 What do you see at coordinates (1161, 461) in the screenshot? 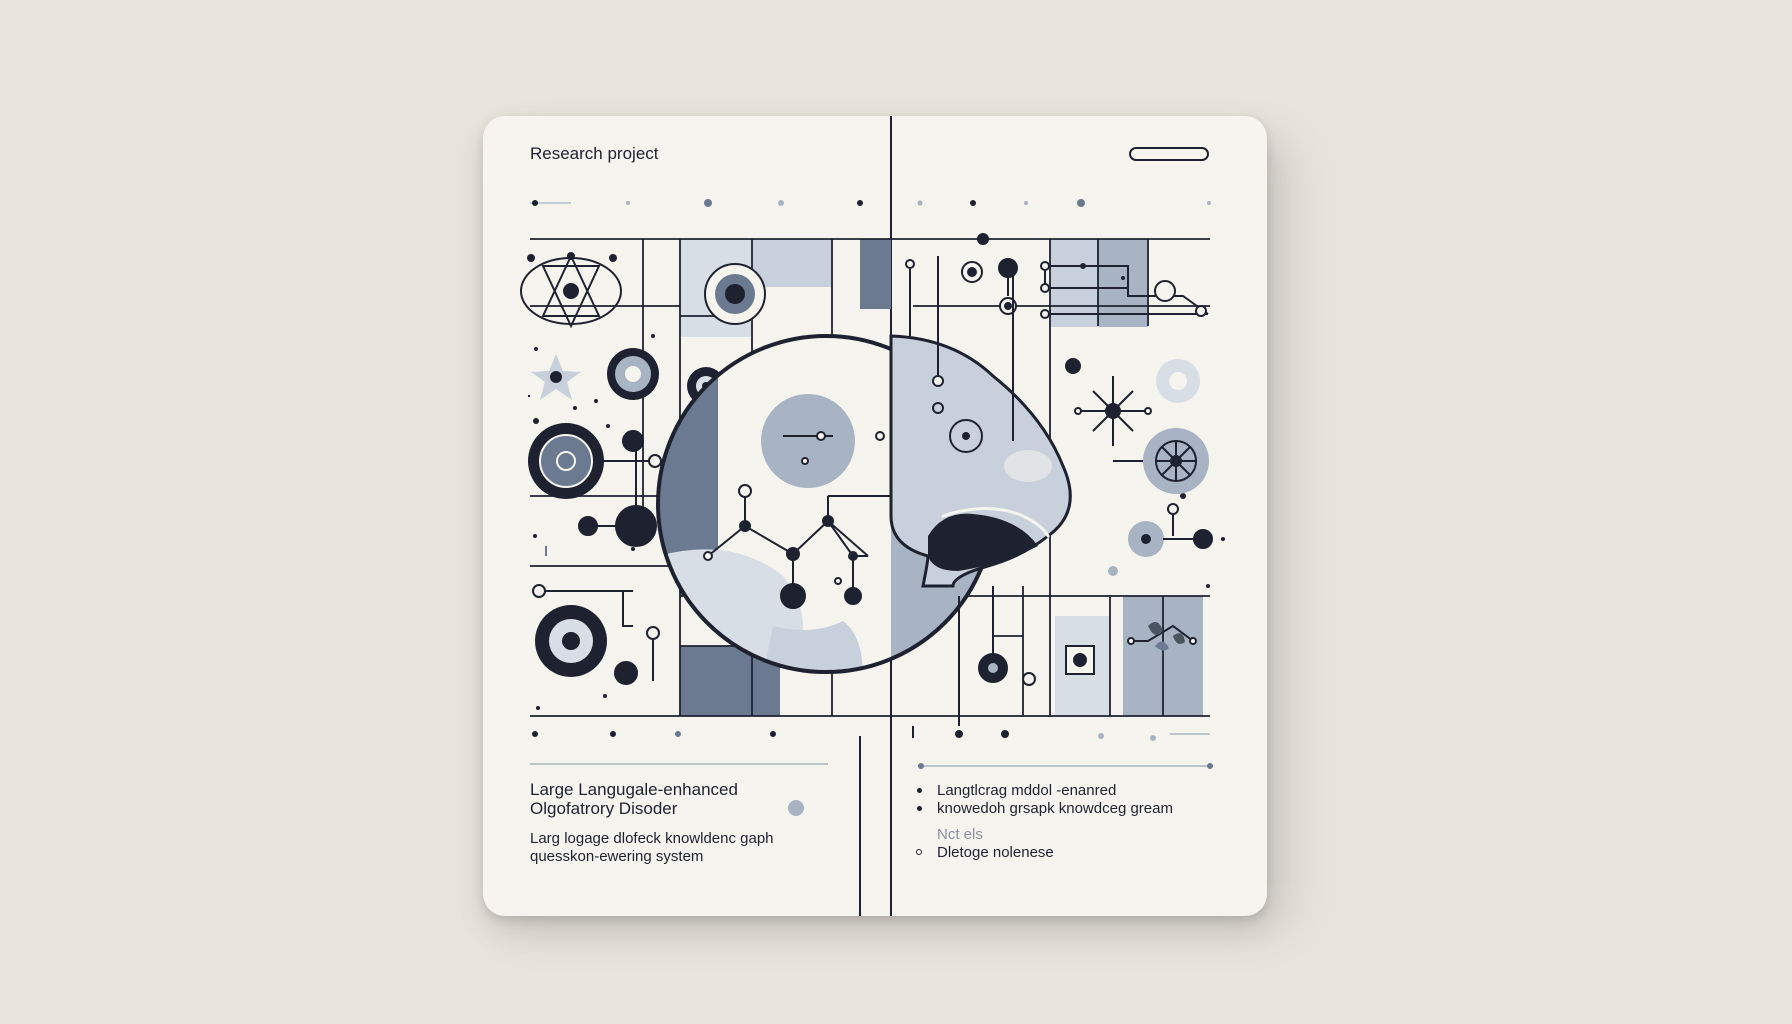
I see `wheel-icon` at bounding box center [1161, 461].